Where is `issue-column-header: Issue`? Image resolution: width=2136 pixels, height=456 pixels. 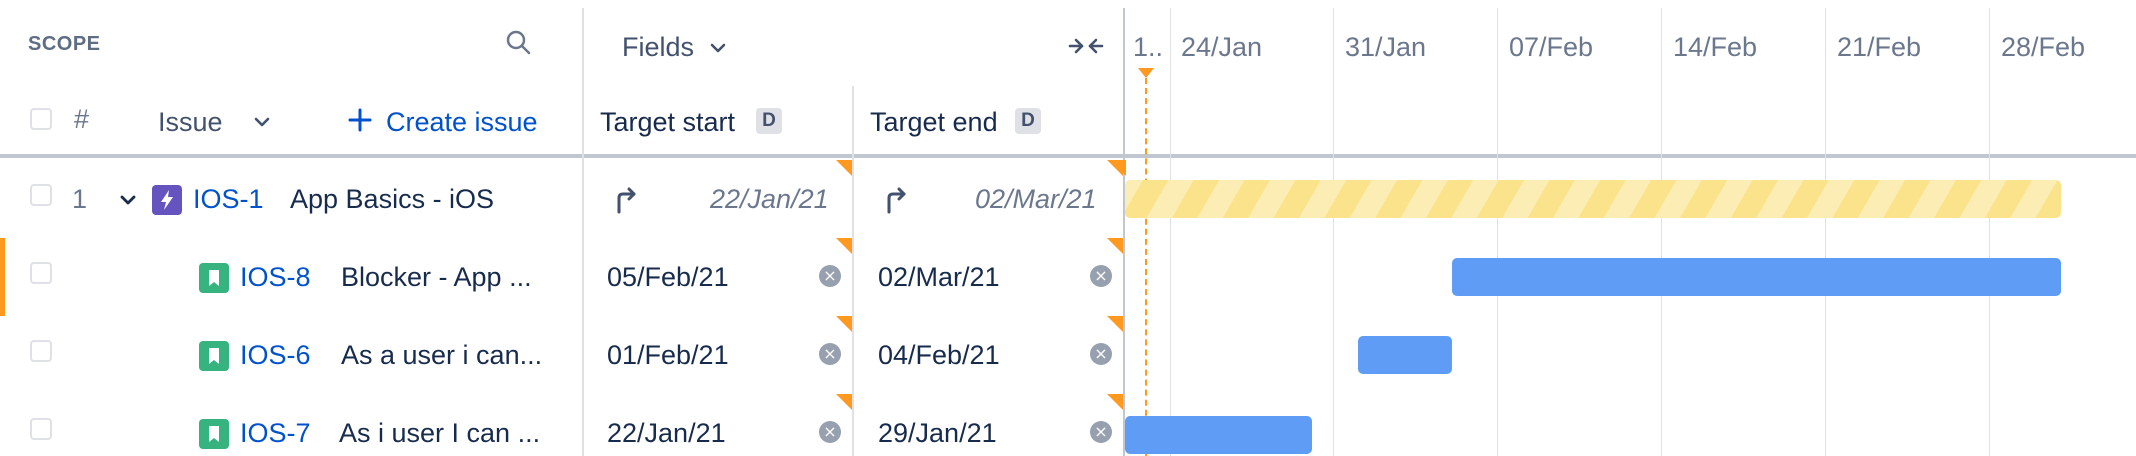 issue-column-header: Issue is located at coordinates (190, 122).